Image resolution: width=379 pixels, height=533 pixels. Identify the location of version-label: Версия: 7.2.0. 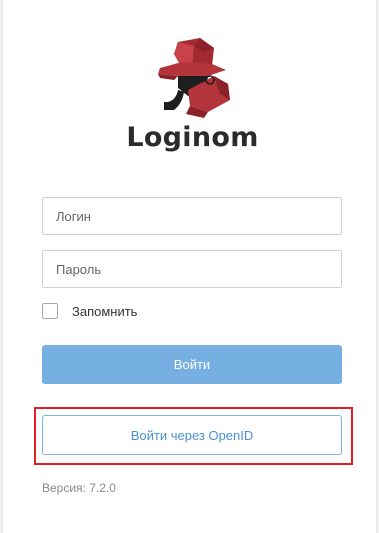
(79, 488).